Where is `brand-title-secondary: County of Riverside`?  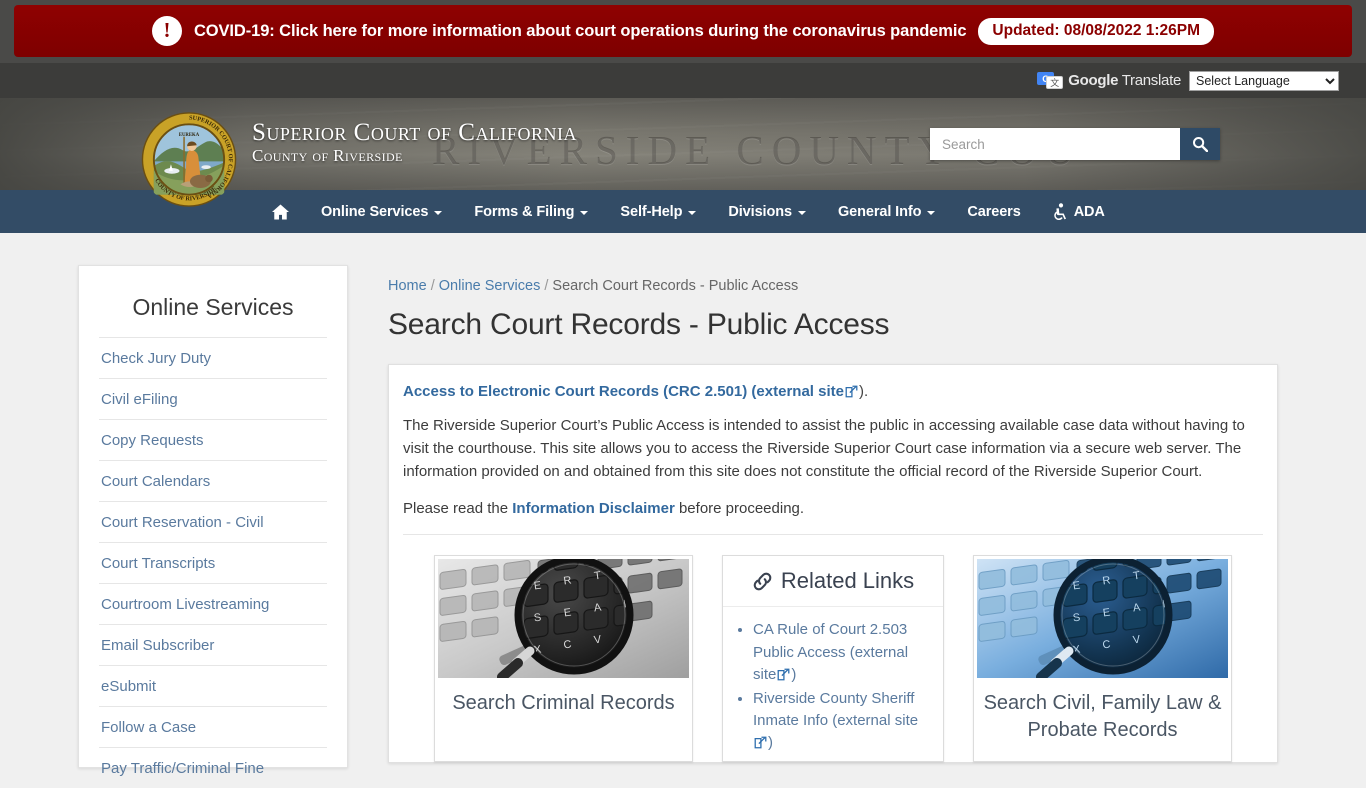
brand-title-secondary: County of Riverside is located at coordinates (327, 156).